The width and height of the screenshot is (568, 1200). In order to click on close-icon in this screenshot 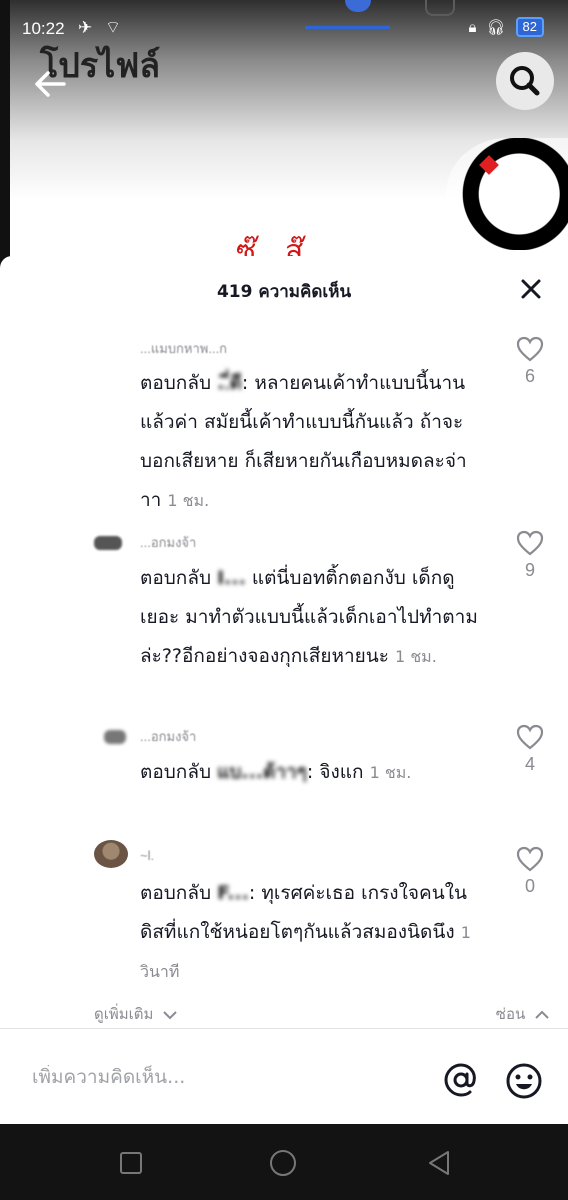, I will do `click(531, 289)`.